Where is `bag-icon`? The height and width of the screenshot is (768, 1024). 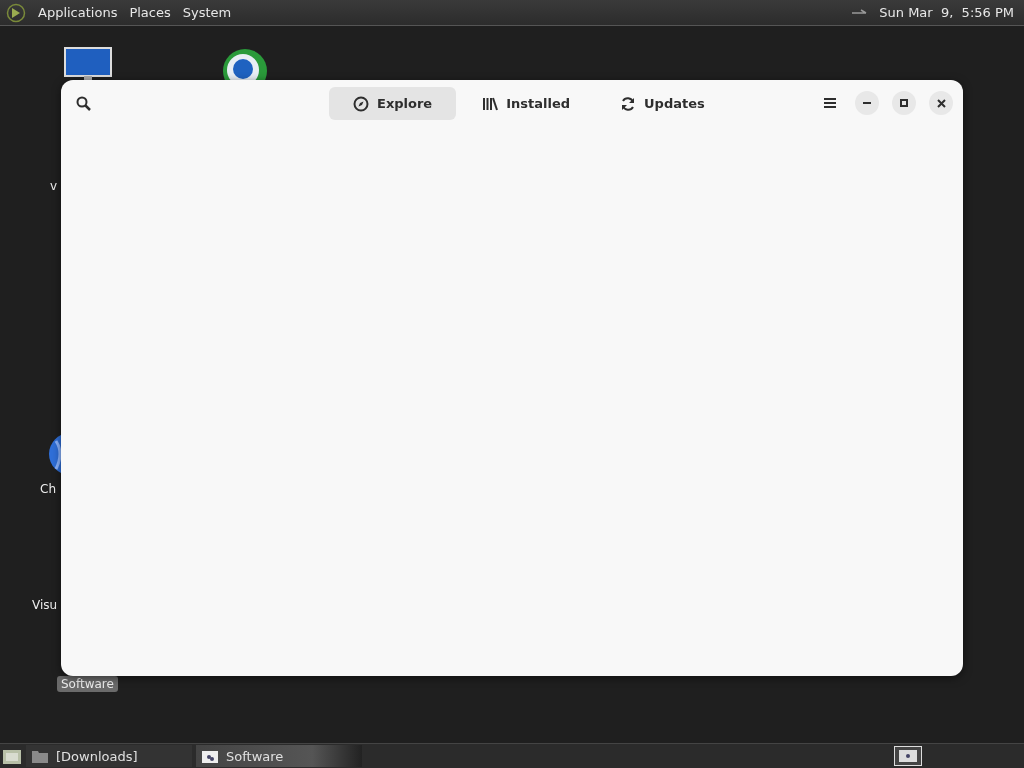
bag-icon is located at coordinates (210, 756).